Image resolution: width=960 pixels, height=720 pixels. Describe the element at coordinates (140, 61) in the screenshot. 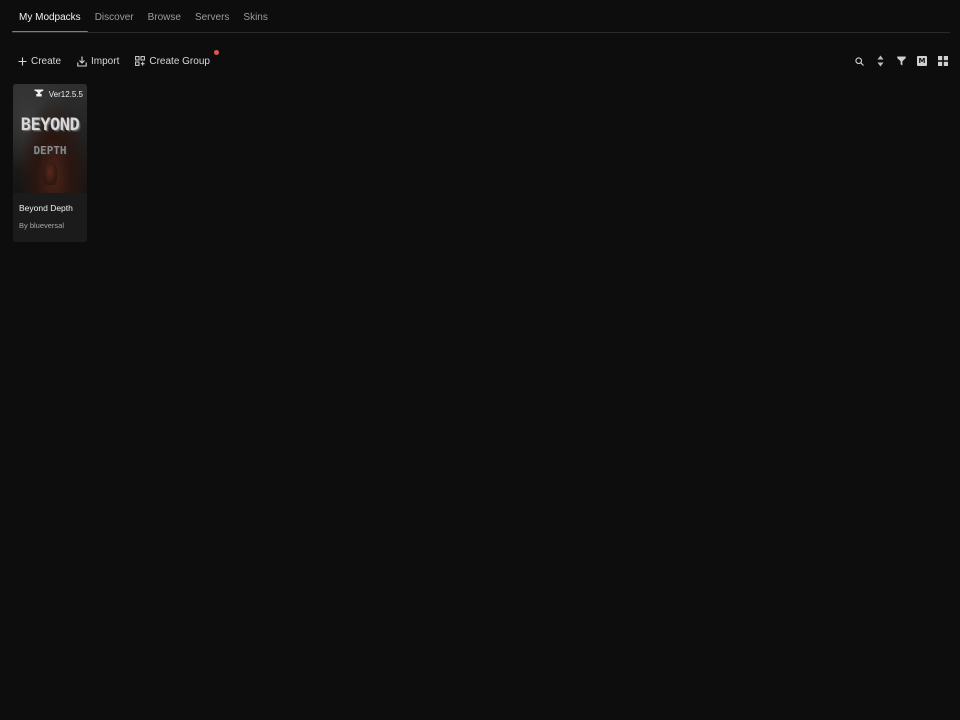

I see `create-group-icon` at that location.